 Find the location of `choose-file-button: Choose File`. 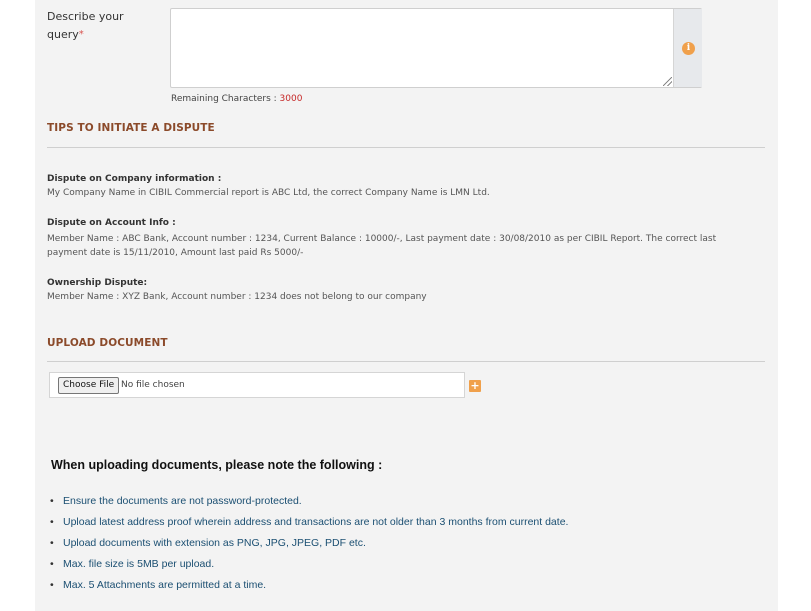

choose-file-button: Choose File is located at coordinates (89, 385).